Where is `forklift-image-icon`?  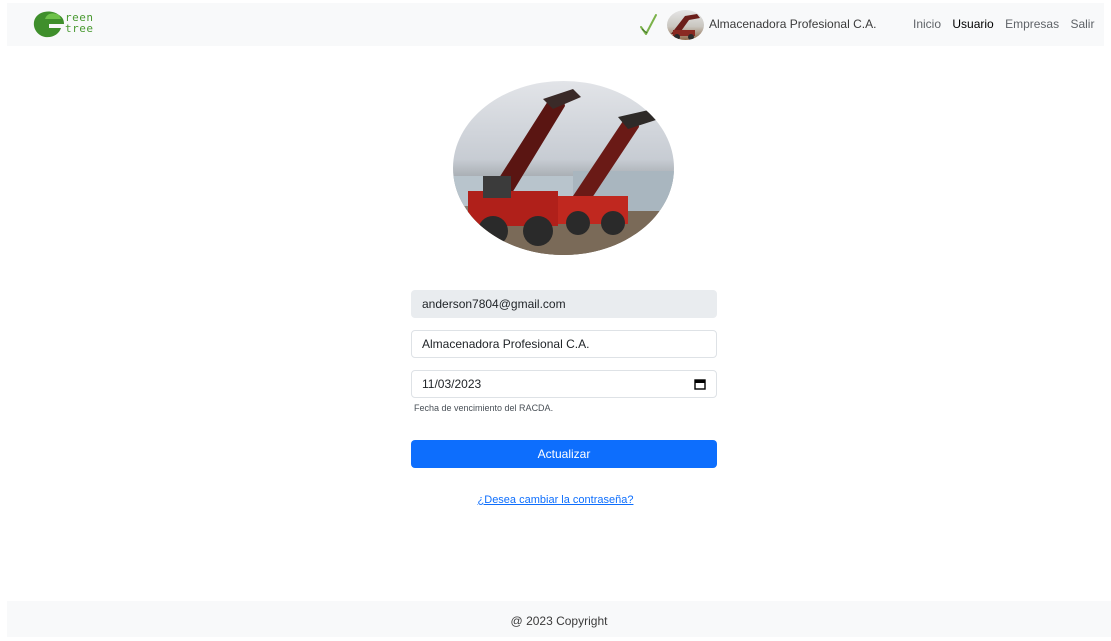 forklift-image-icon is located at coordinates (563, 172).